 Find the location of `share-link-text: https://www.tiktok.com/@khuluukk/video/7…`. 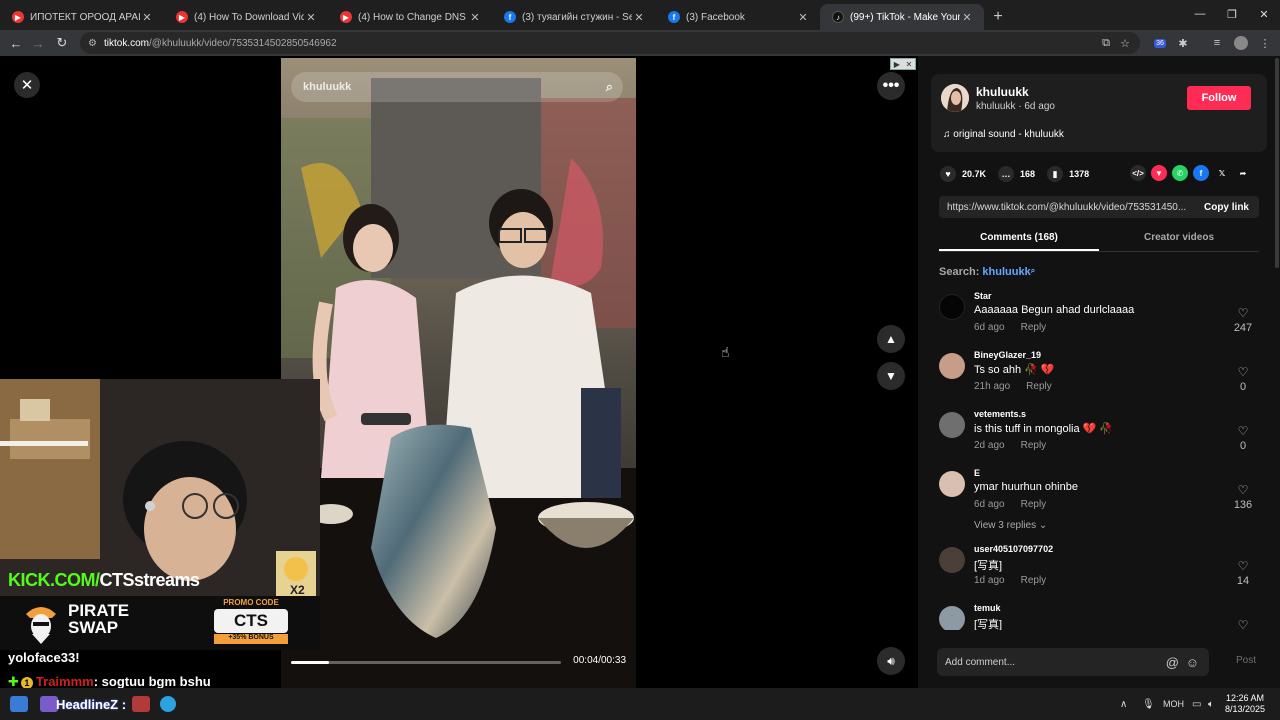

share-link-text: https://www.tiktok.com/@khuluukk/video/7… is located at coordinates (1067, 207).